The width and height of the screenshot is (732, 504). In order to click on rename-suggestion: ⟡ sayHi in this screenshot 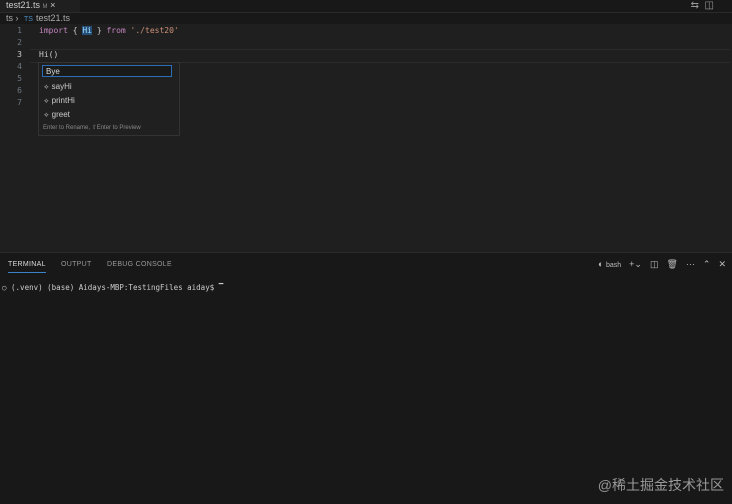, I will do `click(58, 87)`.